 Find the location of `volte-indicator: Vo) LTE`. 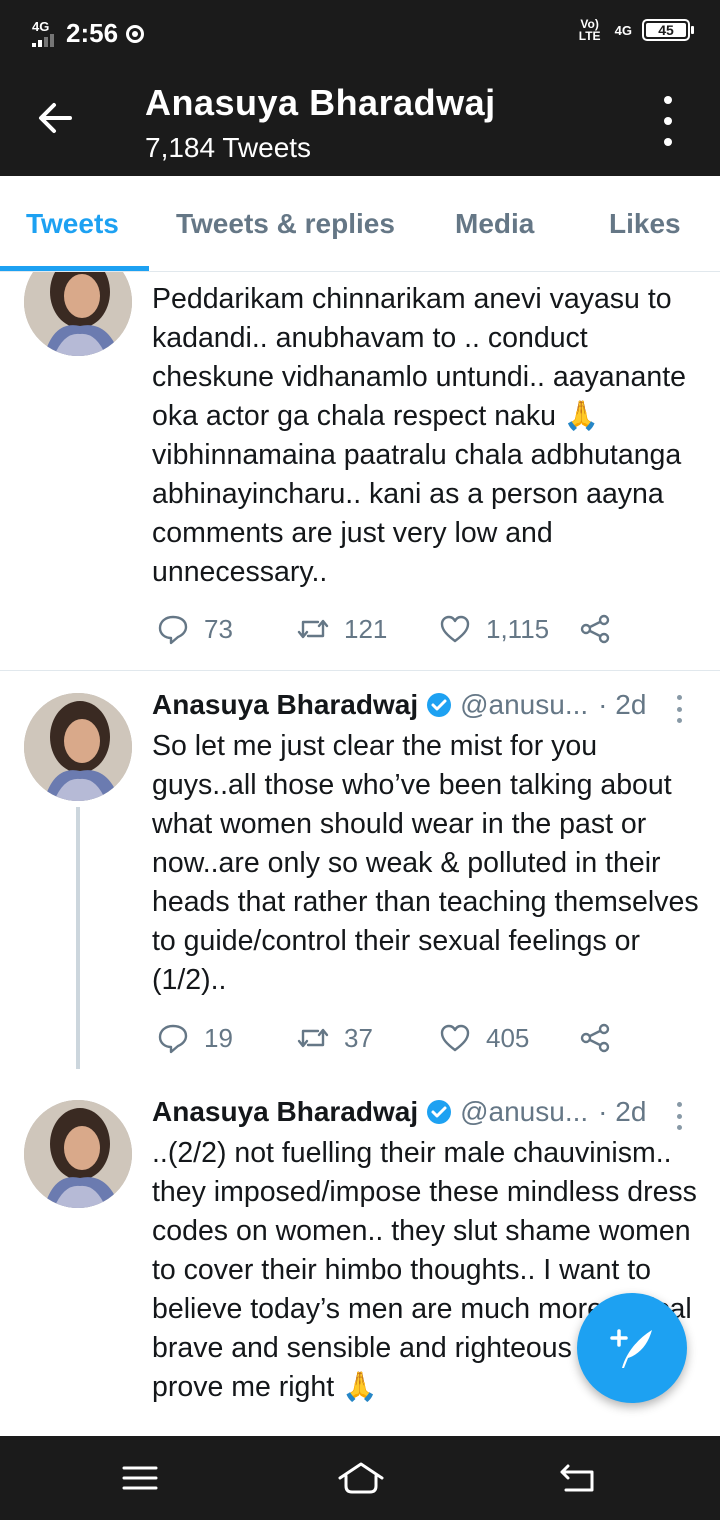

volte-indicator: Vo) LTE is located at coordinates (589, 30).